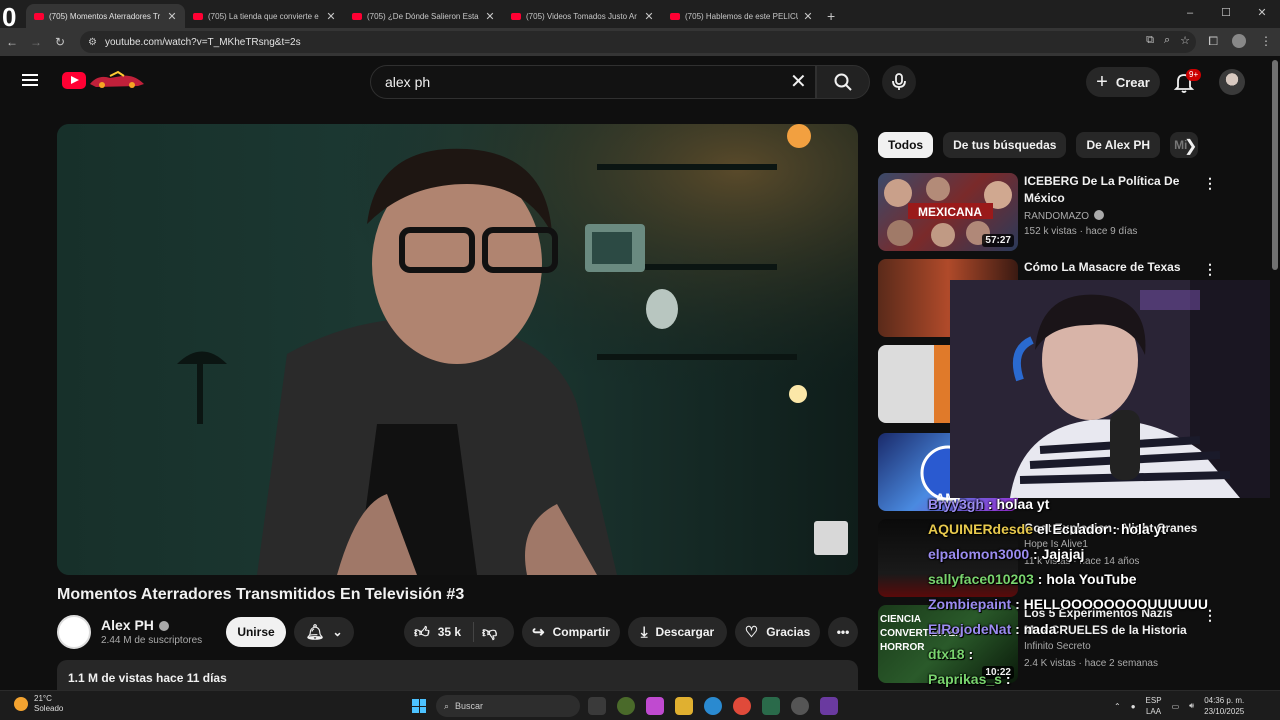 The image size is (1280, 720). What do you see at coordinates (1064, 215) in the screenshot?
I see `recommendation-channel: RANDOMAZO` at bounding box center [1064, 215].